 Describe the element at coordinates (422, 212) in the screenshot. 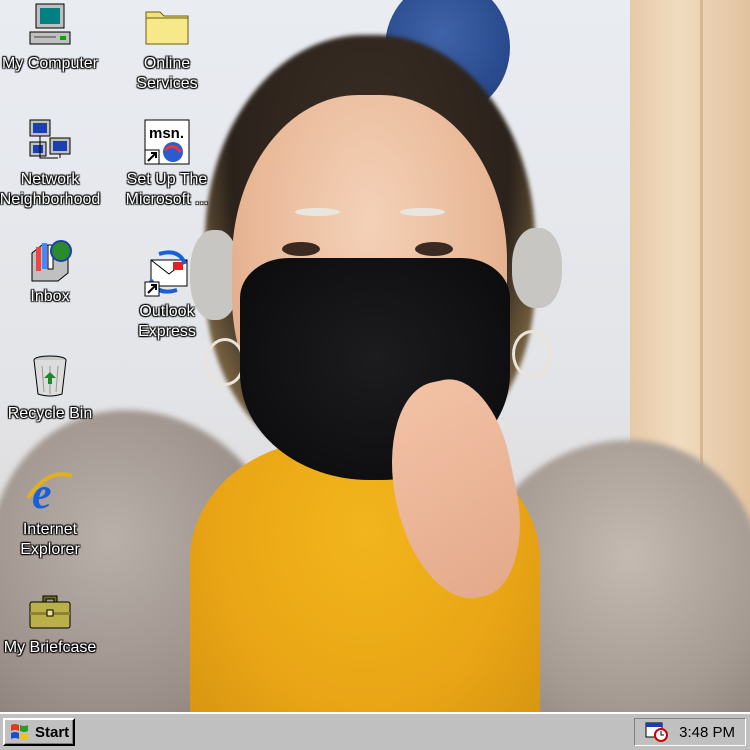

I see `wallpaper-brow-right` at that location.